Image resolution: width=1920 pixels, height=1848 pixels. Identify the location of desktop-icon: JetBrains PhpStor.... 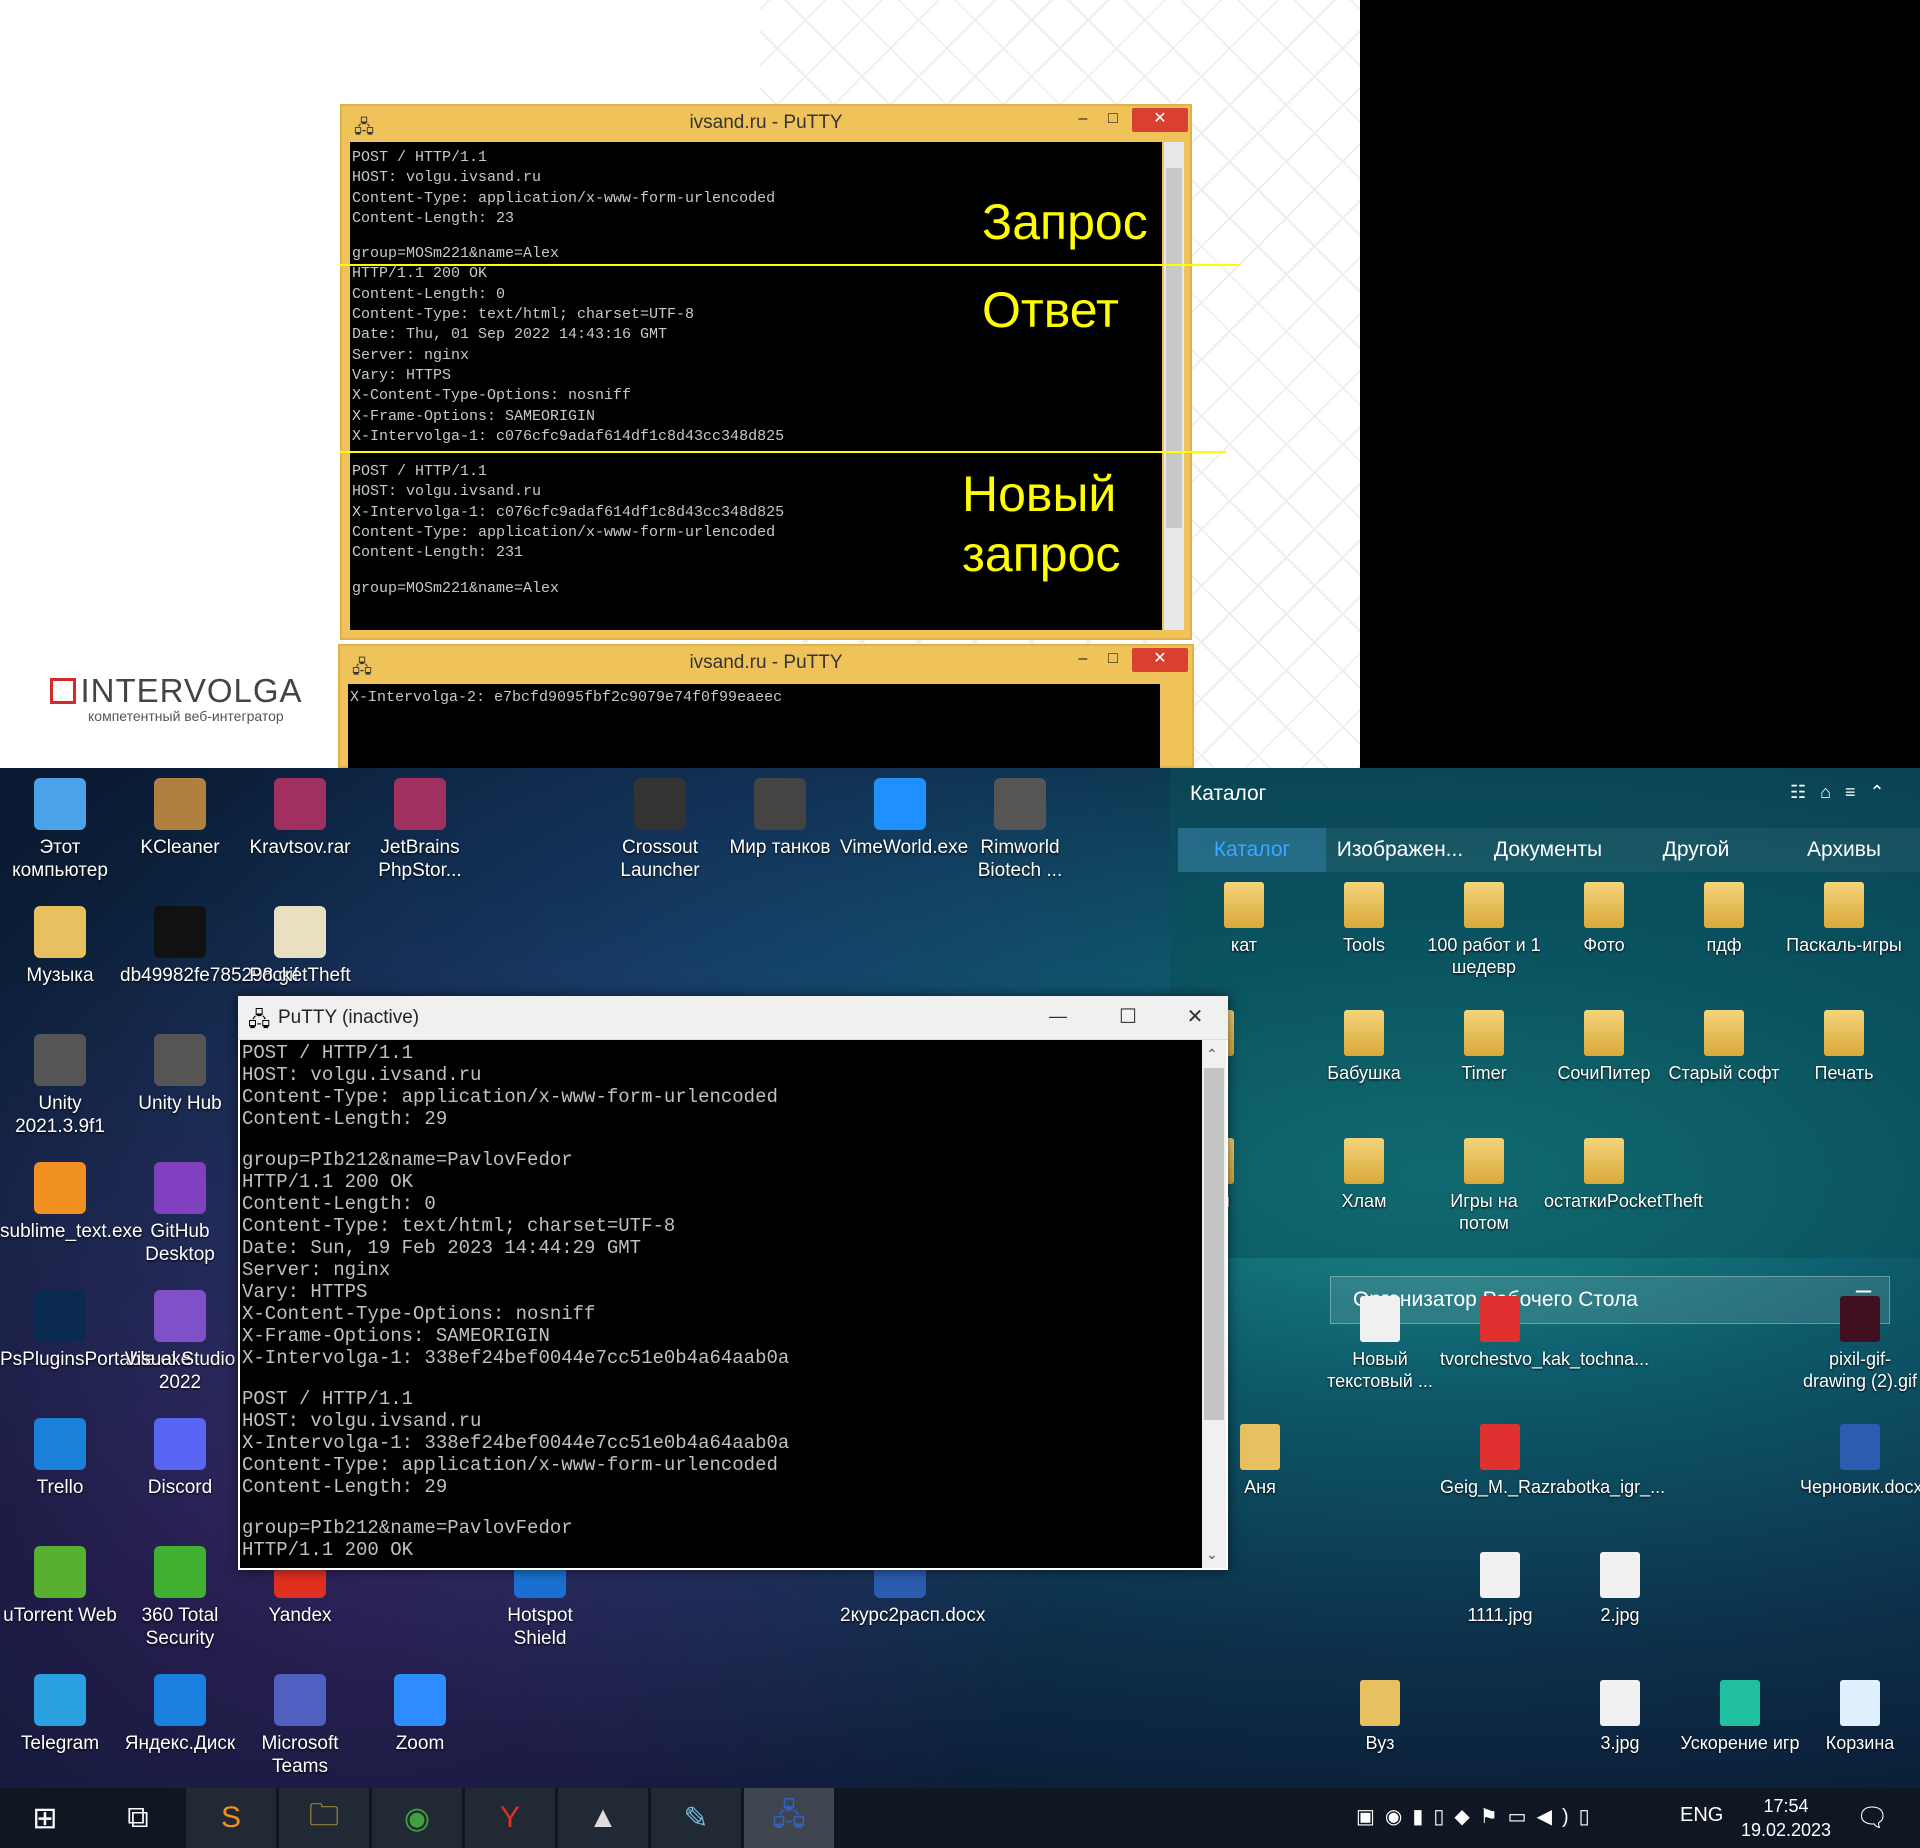
(420, 830).